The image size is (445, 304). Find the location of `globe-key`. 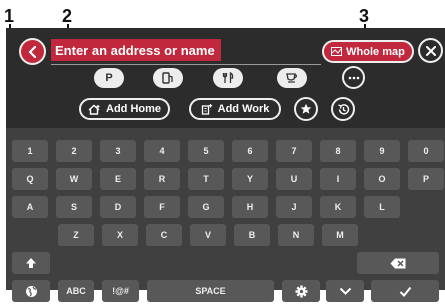

globe-key is located at coordinates (31, 291).